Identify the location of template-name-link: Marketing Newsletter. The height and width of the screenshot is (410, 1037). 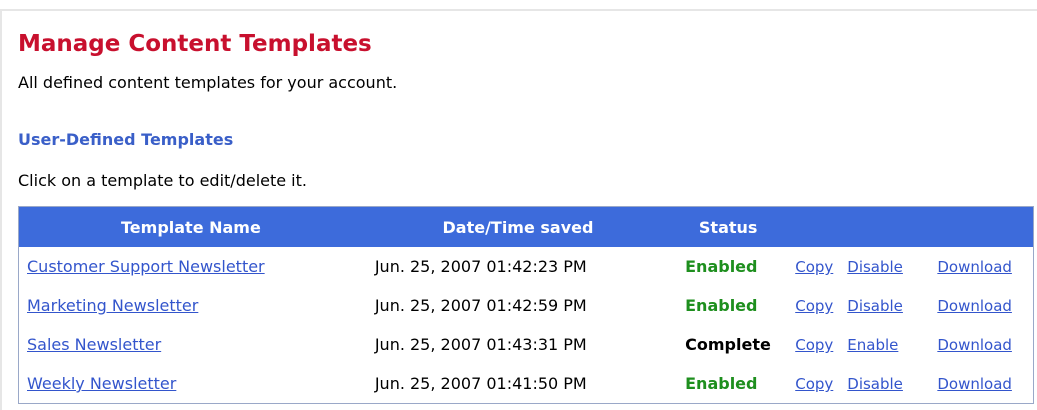
(112, 305).